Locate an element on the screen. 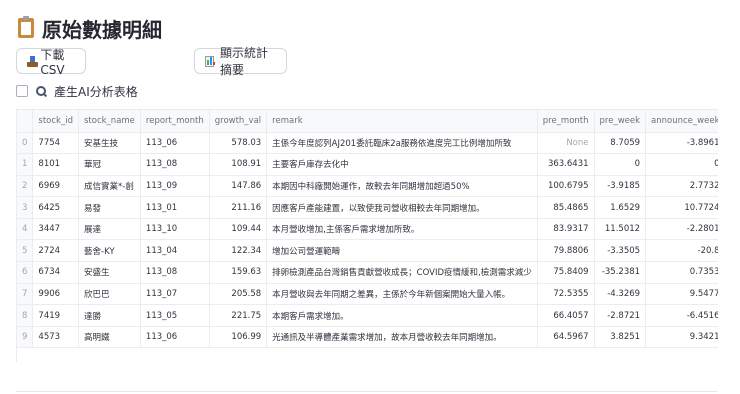  row-index: 2 is located at coordinates (25, 186).